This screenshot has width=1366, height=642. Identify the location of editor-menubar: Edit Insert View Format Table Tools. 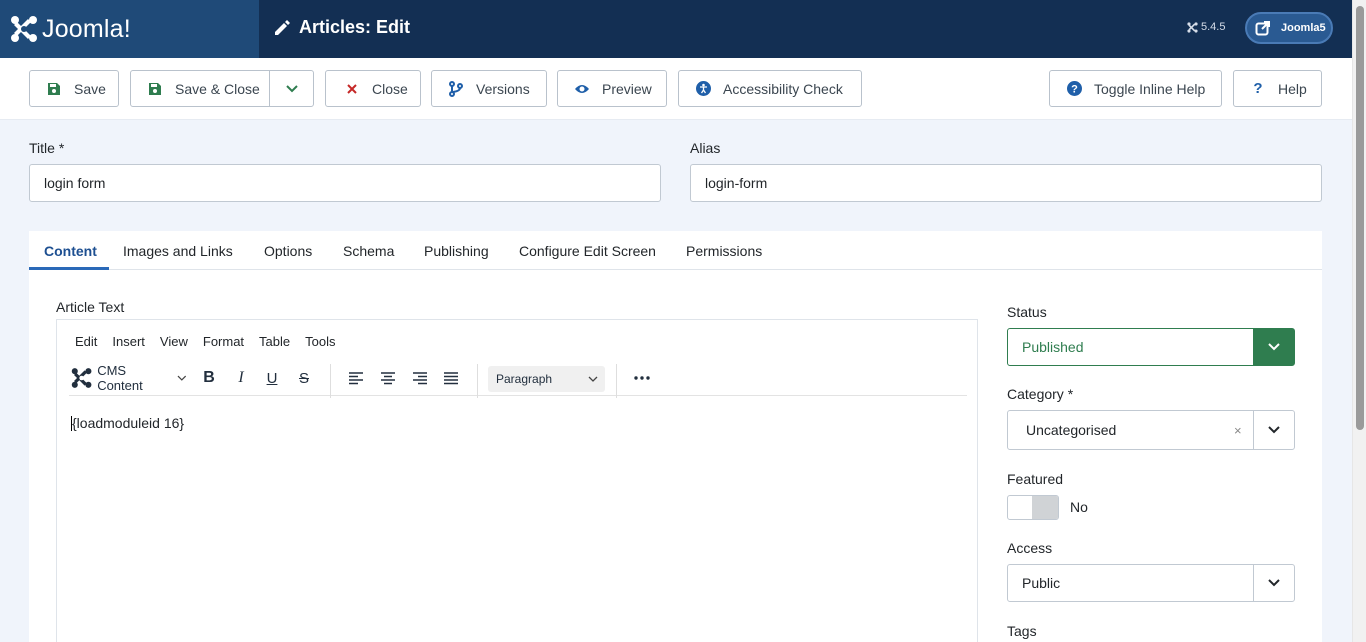
(212, 341).